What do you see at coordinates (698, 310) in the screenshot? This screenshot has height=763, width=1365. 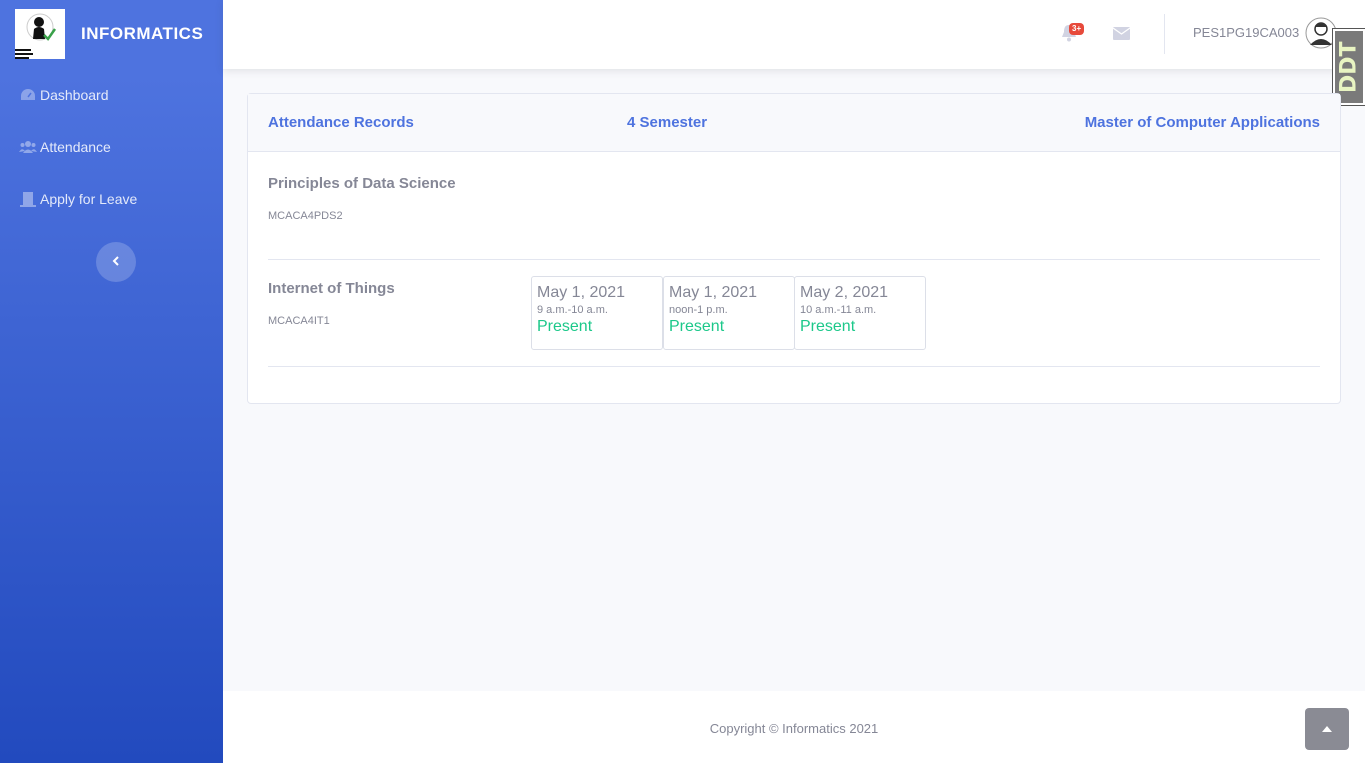 I see `attendance-time: noon-1 p.m.` at bounding box center [698, 310].